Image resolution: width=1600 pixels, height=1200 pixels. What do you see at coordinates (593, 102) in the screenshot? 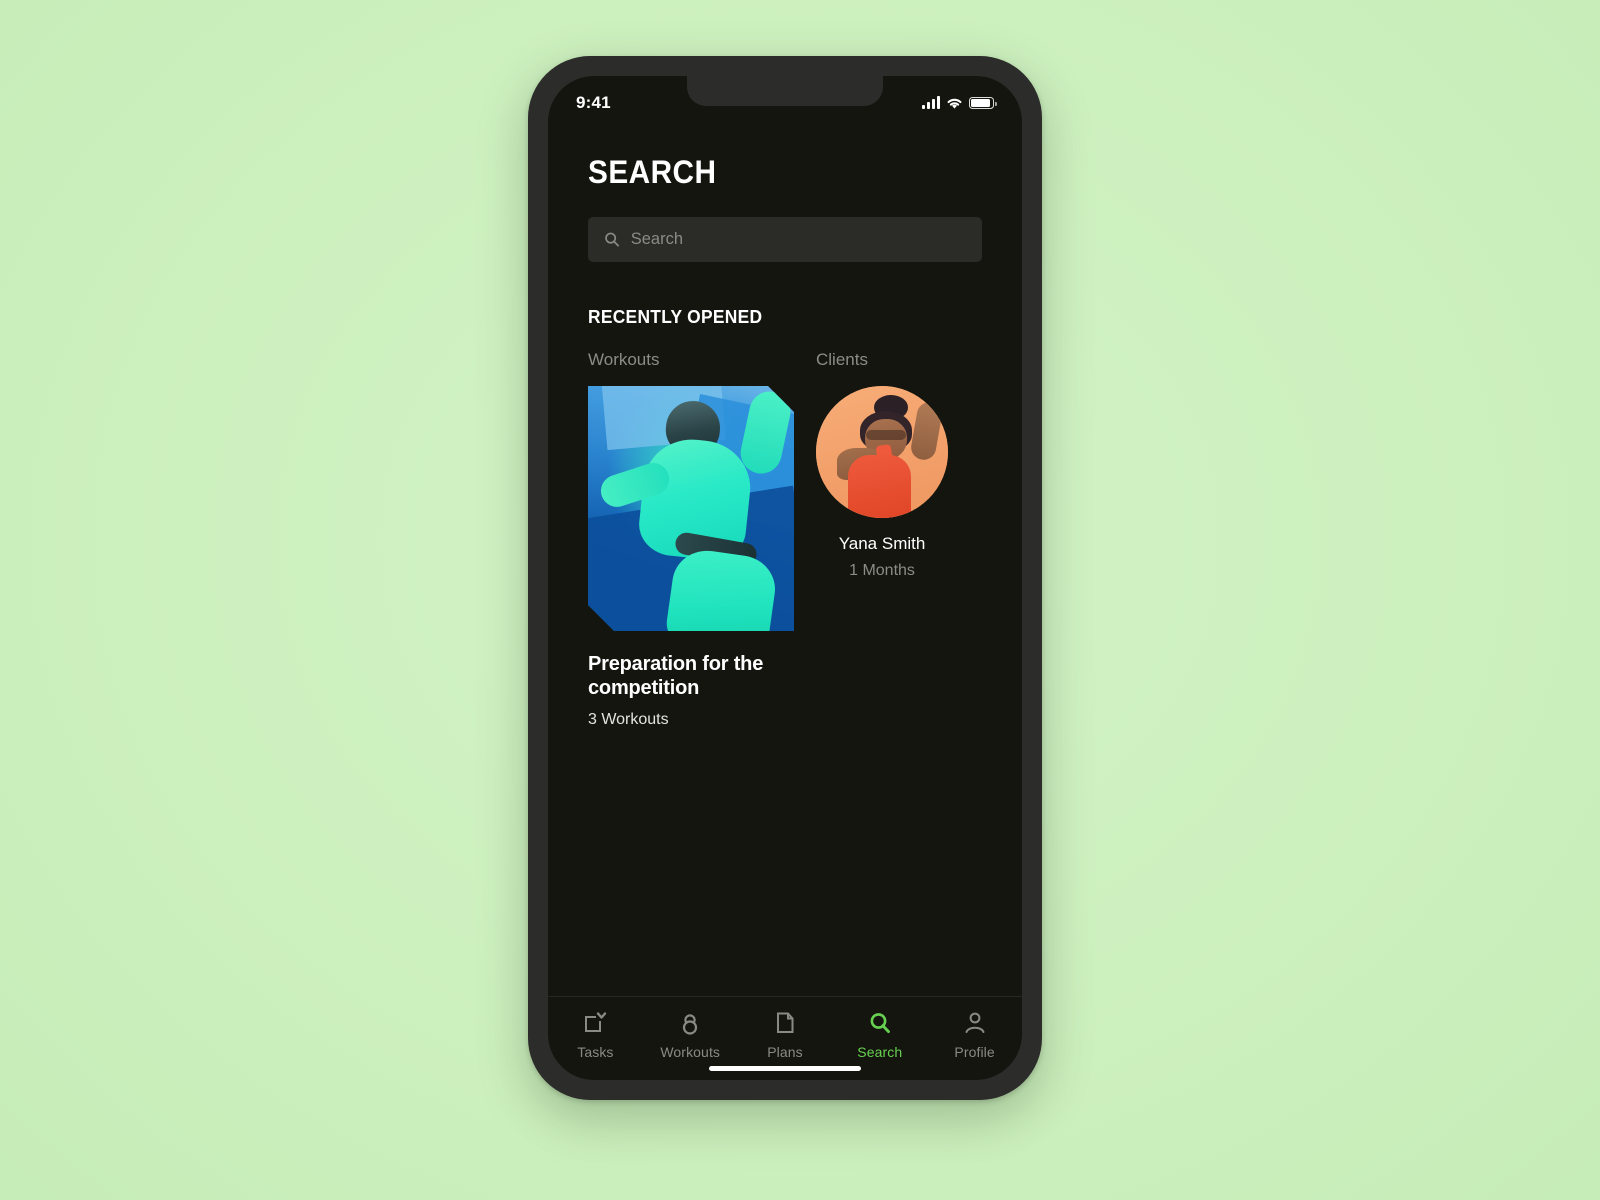
I see `status-time: 9:41` at bounding box center [593, 102].